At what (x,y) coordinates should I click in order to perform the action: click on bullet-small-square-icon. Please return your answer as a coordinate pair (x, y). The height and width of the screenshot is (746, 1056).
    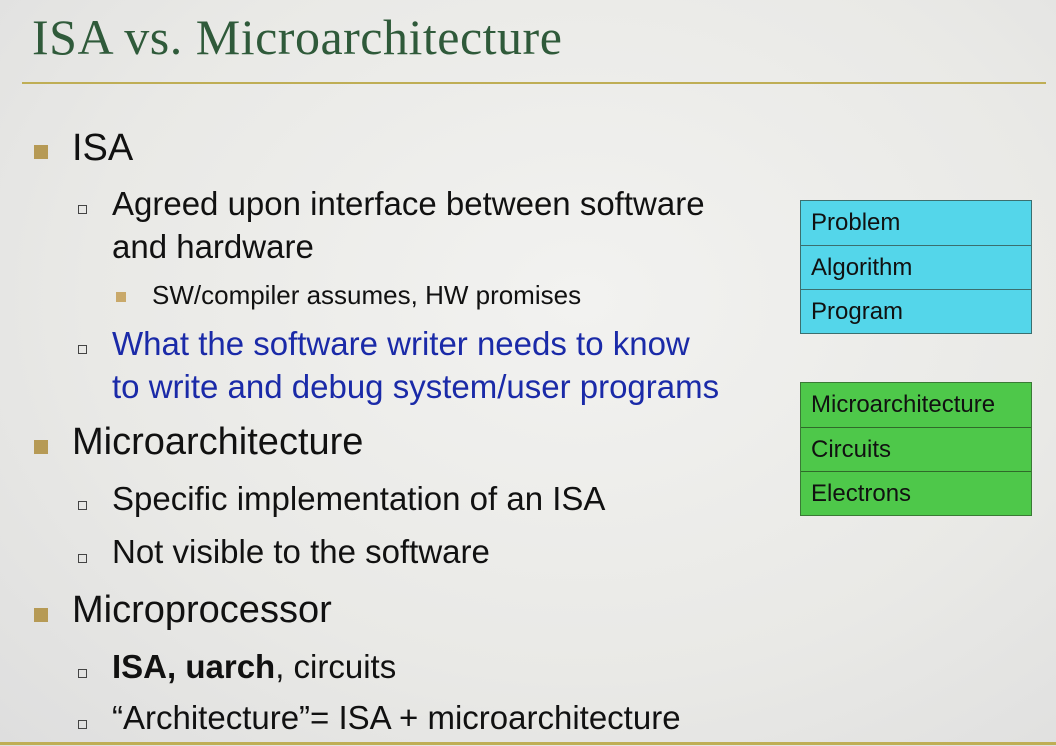
    Looking at the image, I should click on (121, 297).